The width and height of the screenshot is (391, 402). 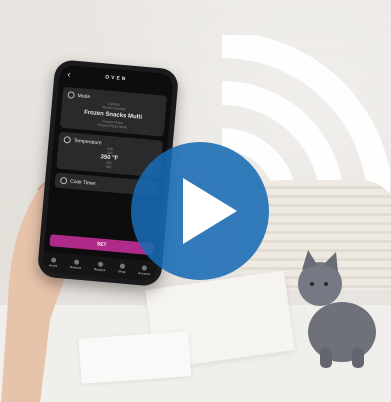 I want to click on shop-icon, so click(x=122, y=266).